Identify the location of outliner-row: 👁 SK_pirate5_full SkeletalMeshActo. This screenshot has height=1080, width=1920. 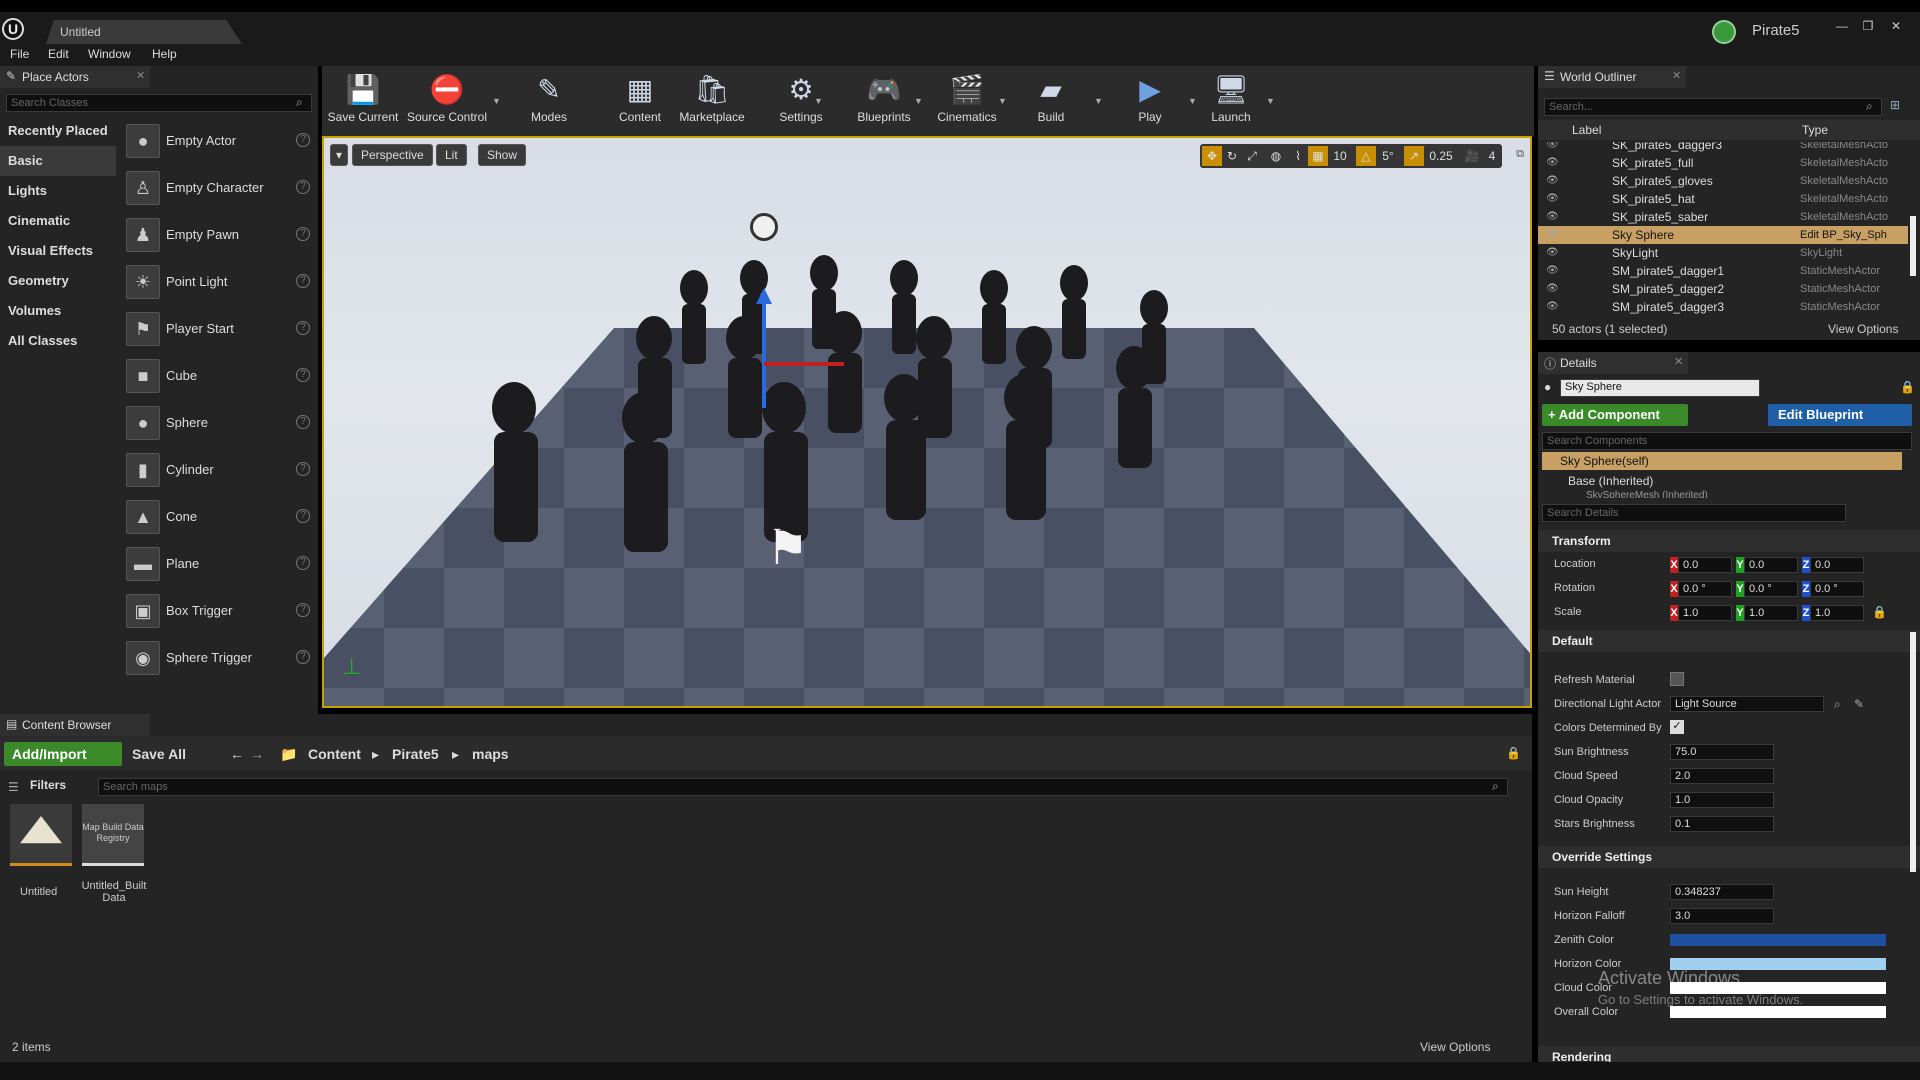
(1723, 163).